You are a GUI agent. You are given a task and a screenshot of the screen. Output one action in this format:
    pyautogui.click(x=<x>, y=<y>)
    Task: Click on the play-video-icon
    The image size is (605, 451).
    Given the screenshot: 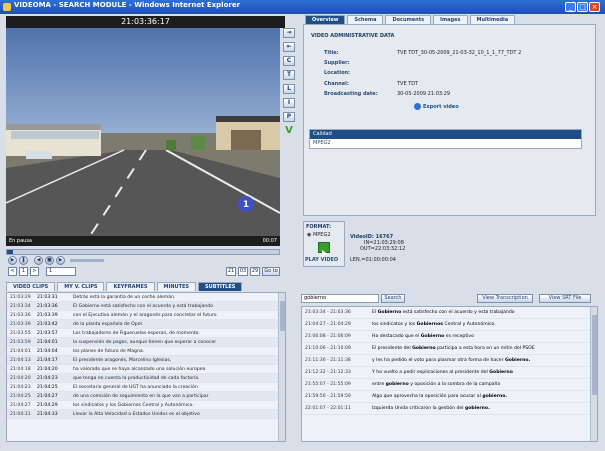 What is the action you would take?
    pyautogui.click(x=324, y=249)
    